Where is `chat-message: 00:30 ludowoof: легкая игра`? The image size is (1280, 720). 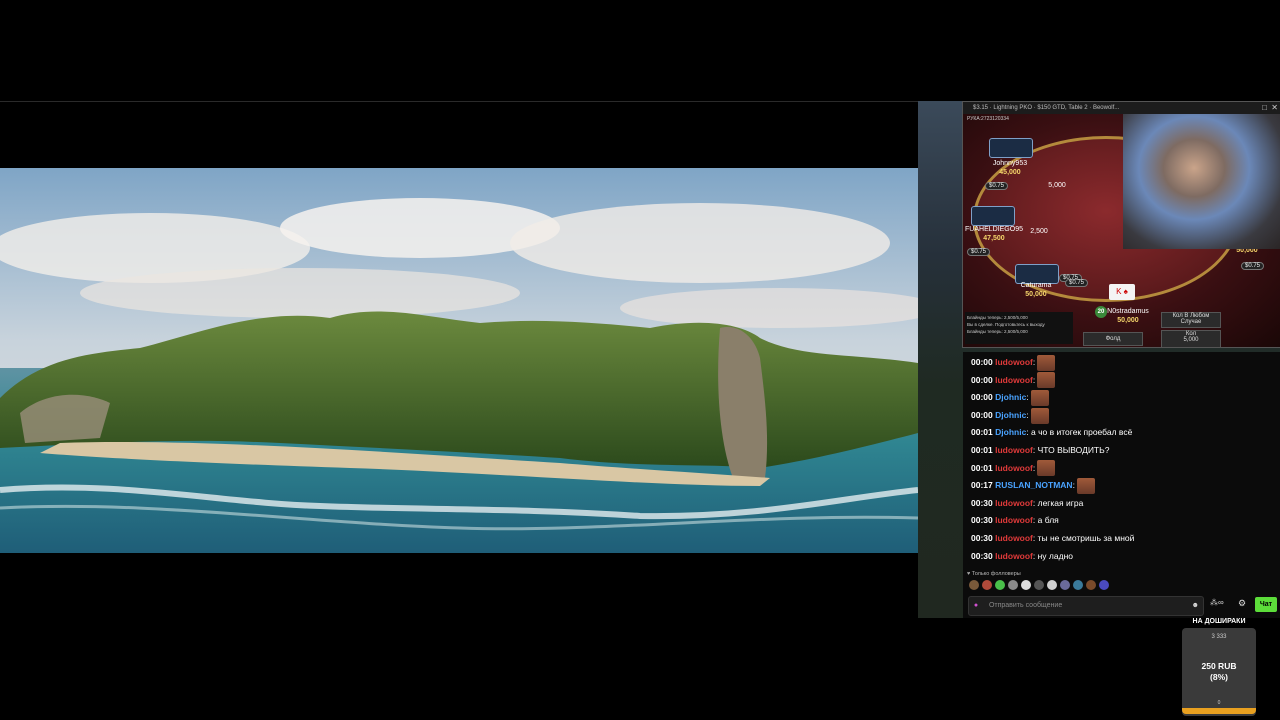 chat-message: 00:30 ludowoof: легкая игра is located at coordinates (1027, 503).